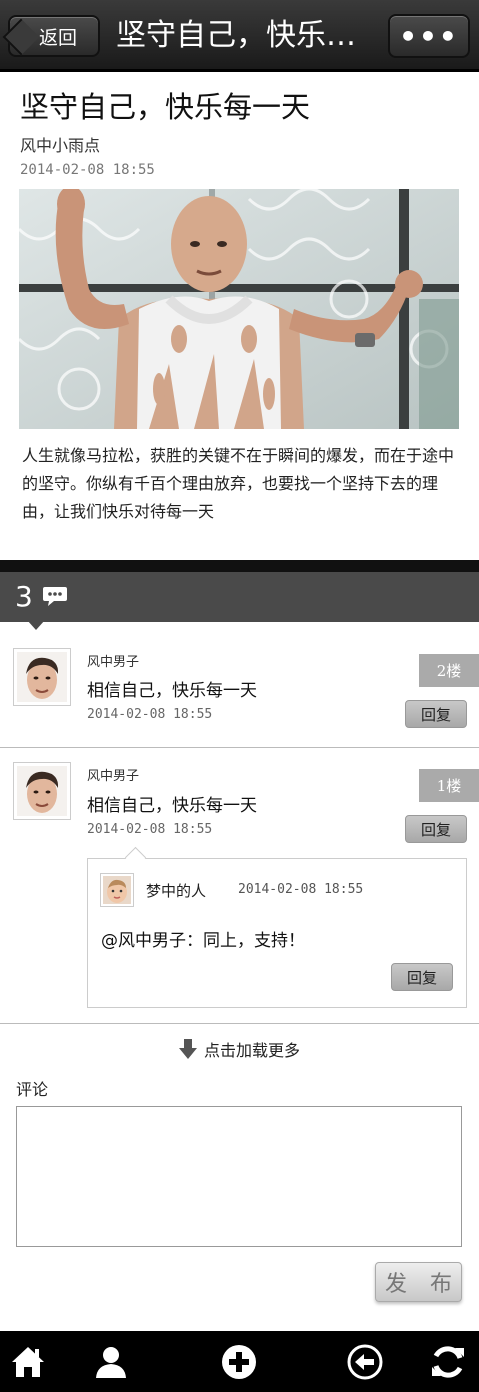 This screenshot has width=479, height=1392. Describe the element at coordinates (111, 1362) in the screenshot. I see `user-icon` at that location.